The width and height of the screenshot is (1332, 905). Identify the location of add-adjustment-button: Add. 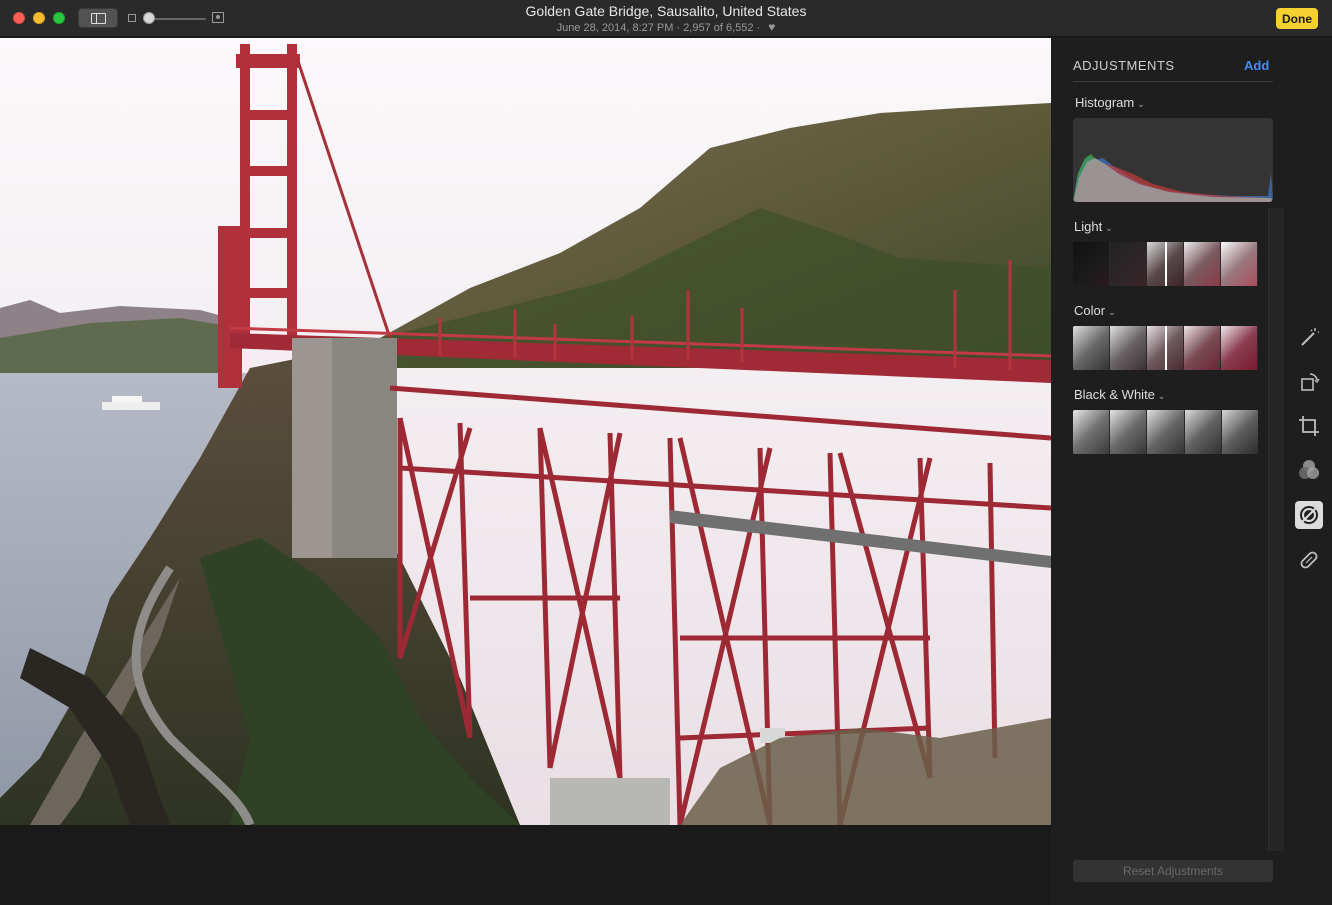
(1256, 65).